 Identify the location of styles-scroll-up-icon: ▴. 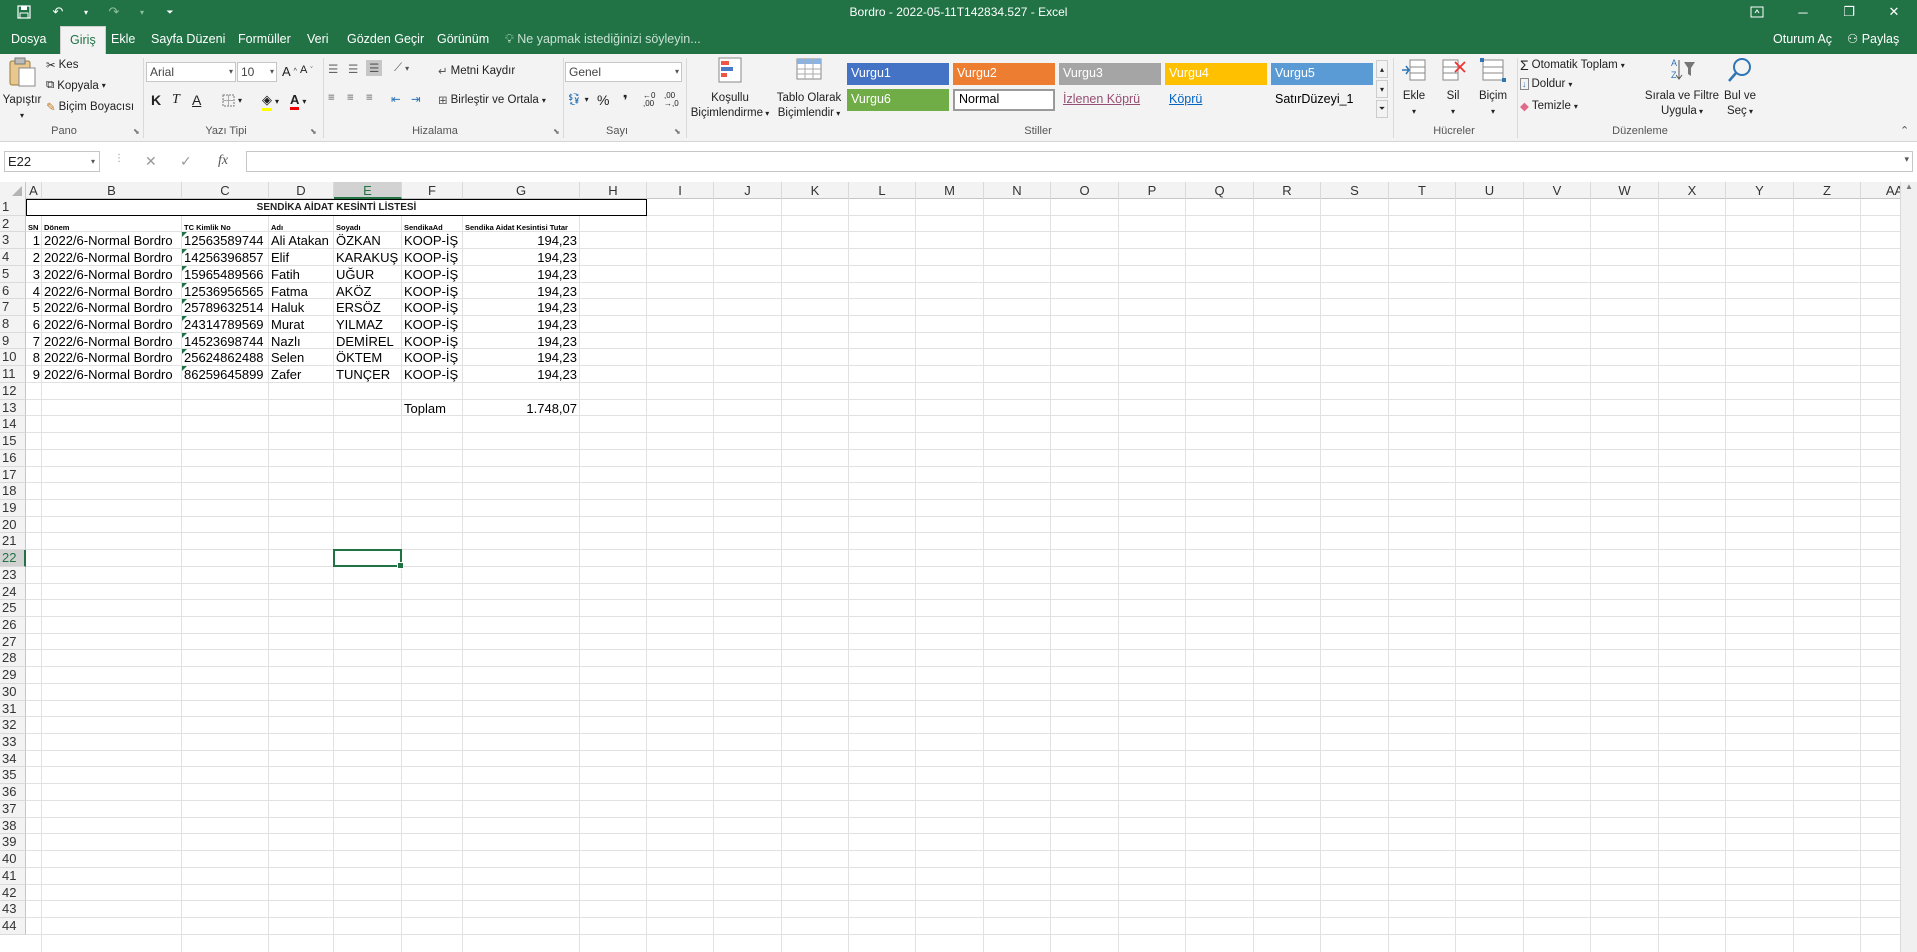
(1382, 69).